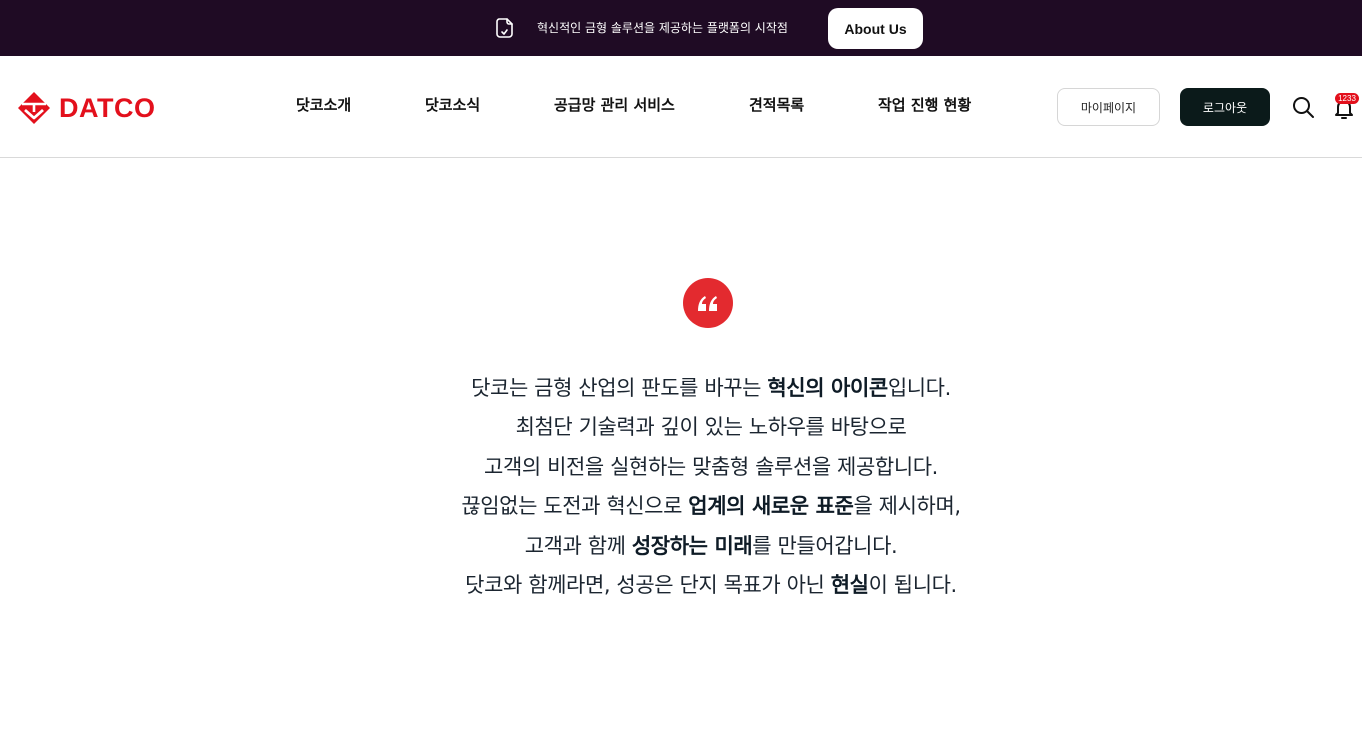 The image size is (1362, 755). I want to click on statement-line: 고객의 비전을 실현하는 맞춤형 솔루션을 제공합니다., so click(711, 467).